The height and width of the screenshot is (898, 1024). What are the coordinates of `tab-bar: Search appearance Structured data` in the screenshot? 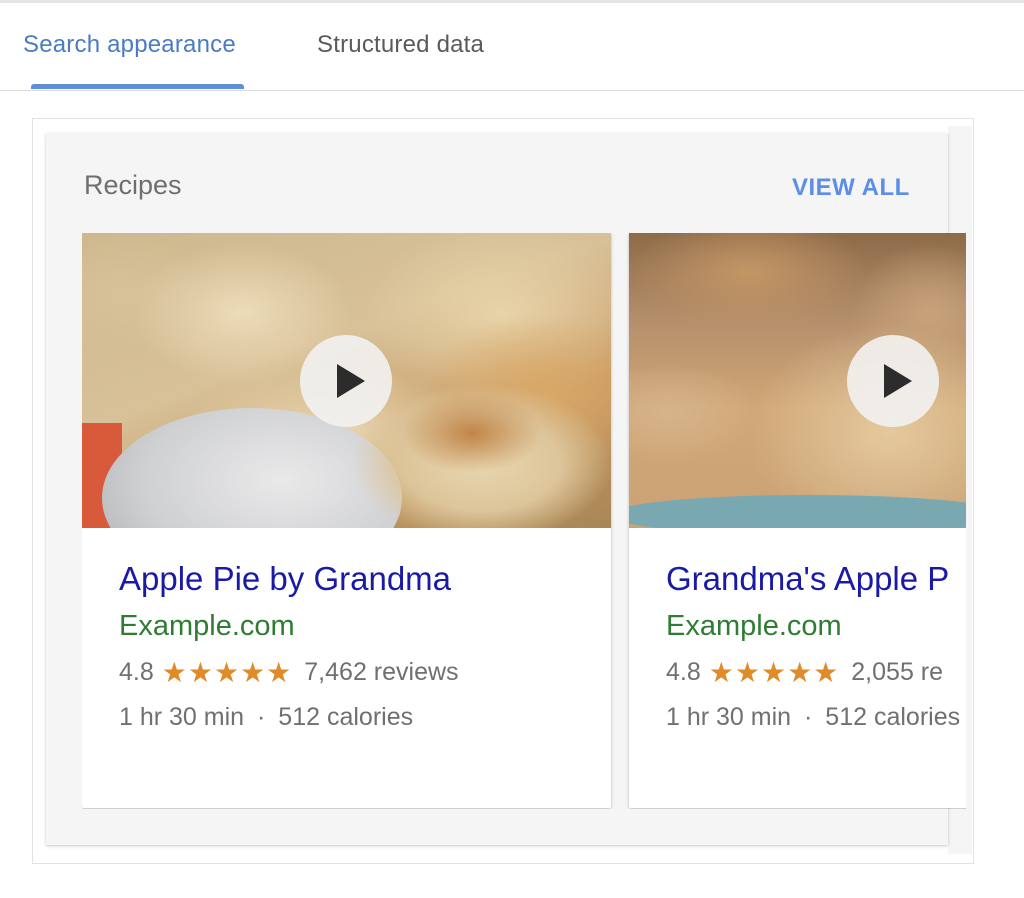 It's located at (512, 47).